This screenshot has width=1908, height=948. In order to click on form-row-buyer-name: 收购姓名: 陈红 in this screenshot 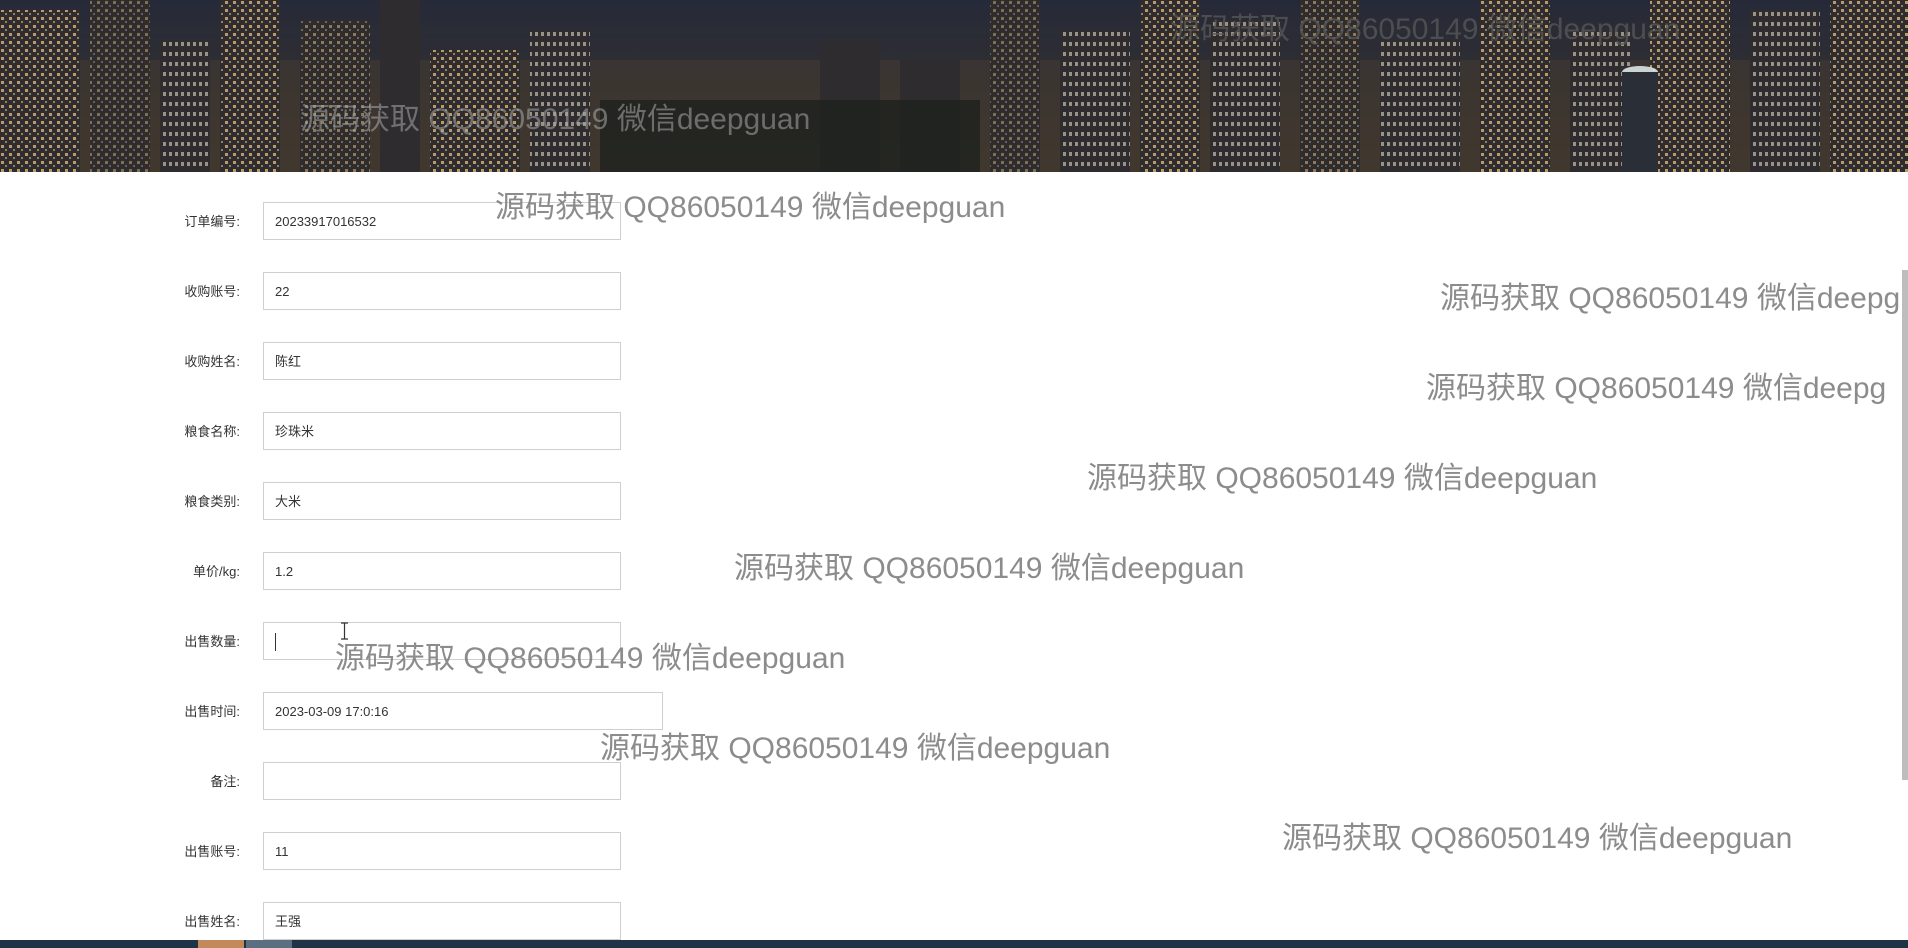, I will do `click(350, 362)`.